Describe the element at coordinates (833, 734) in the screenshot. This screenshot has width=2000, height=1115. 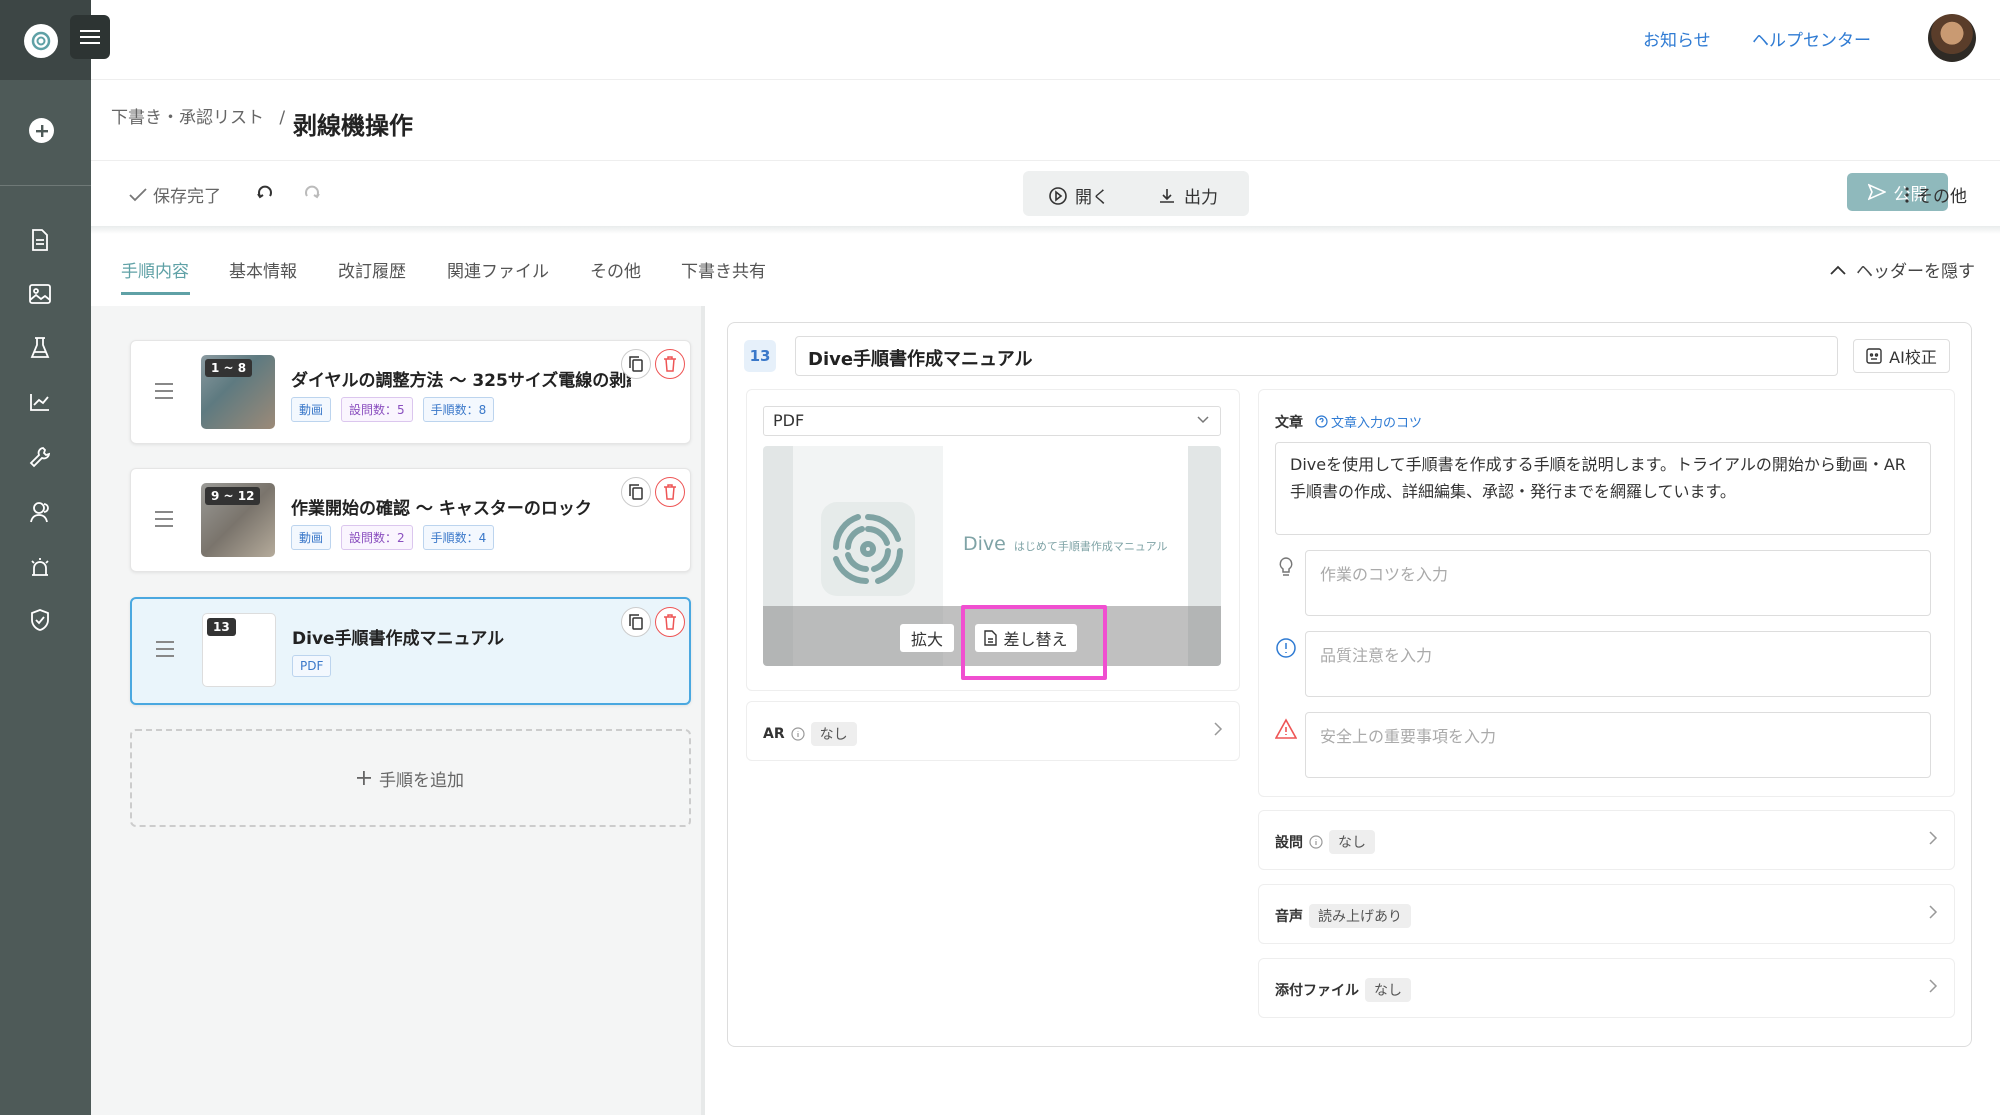
I see `ar-value: なし` at that location.